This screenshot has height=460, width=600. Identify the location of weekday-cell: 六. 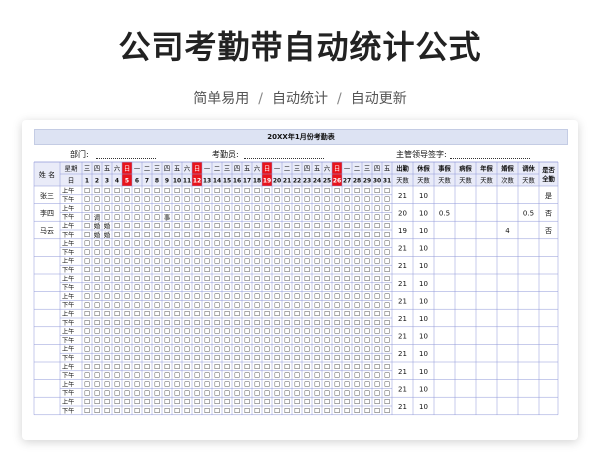
(327, 168).